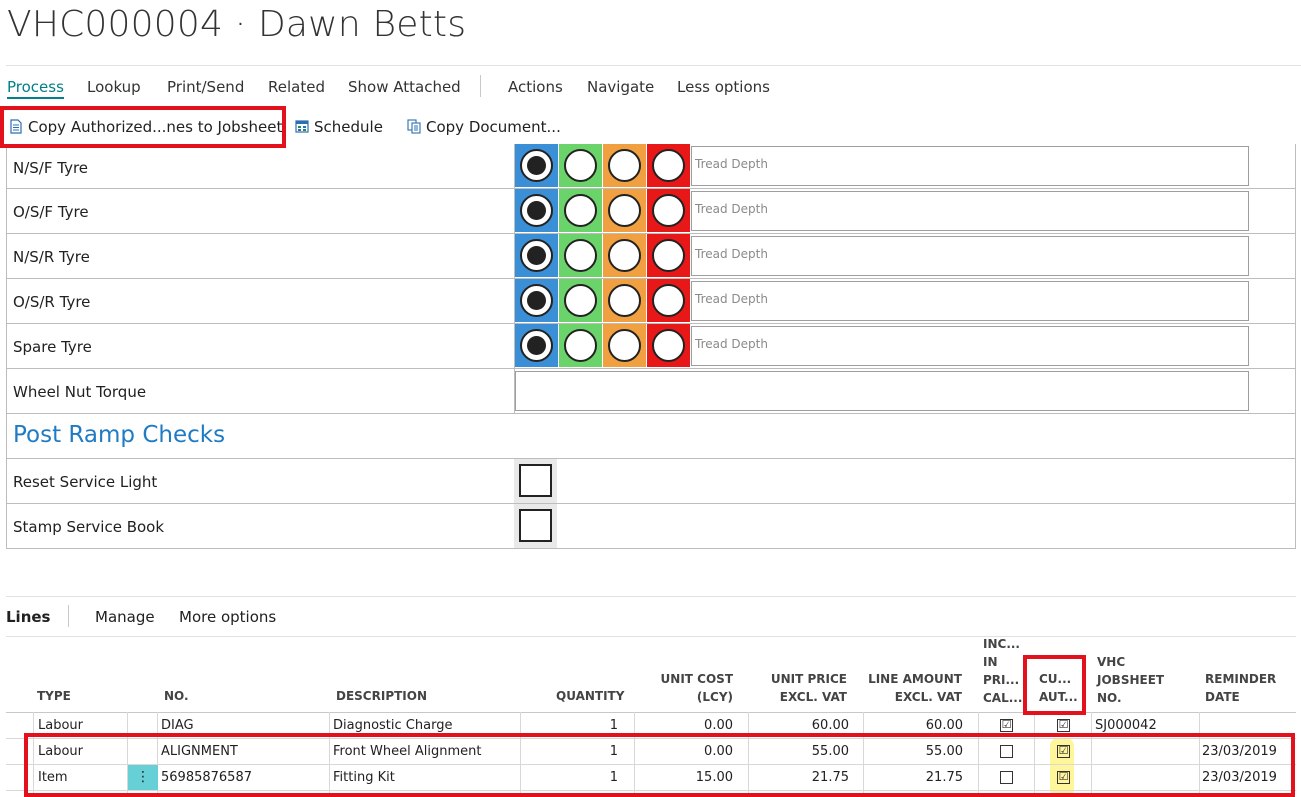 The height and width of the screenshot is (797, 1301). I want to click on lines-header-divider, so click(651, 636).